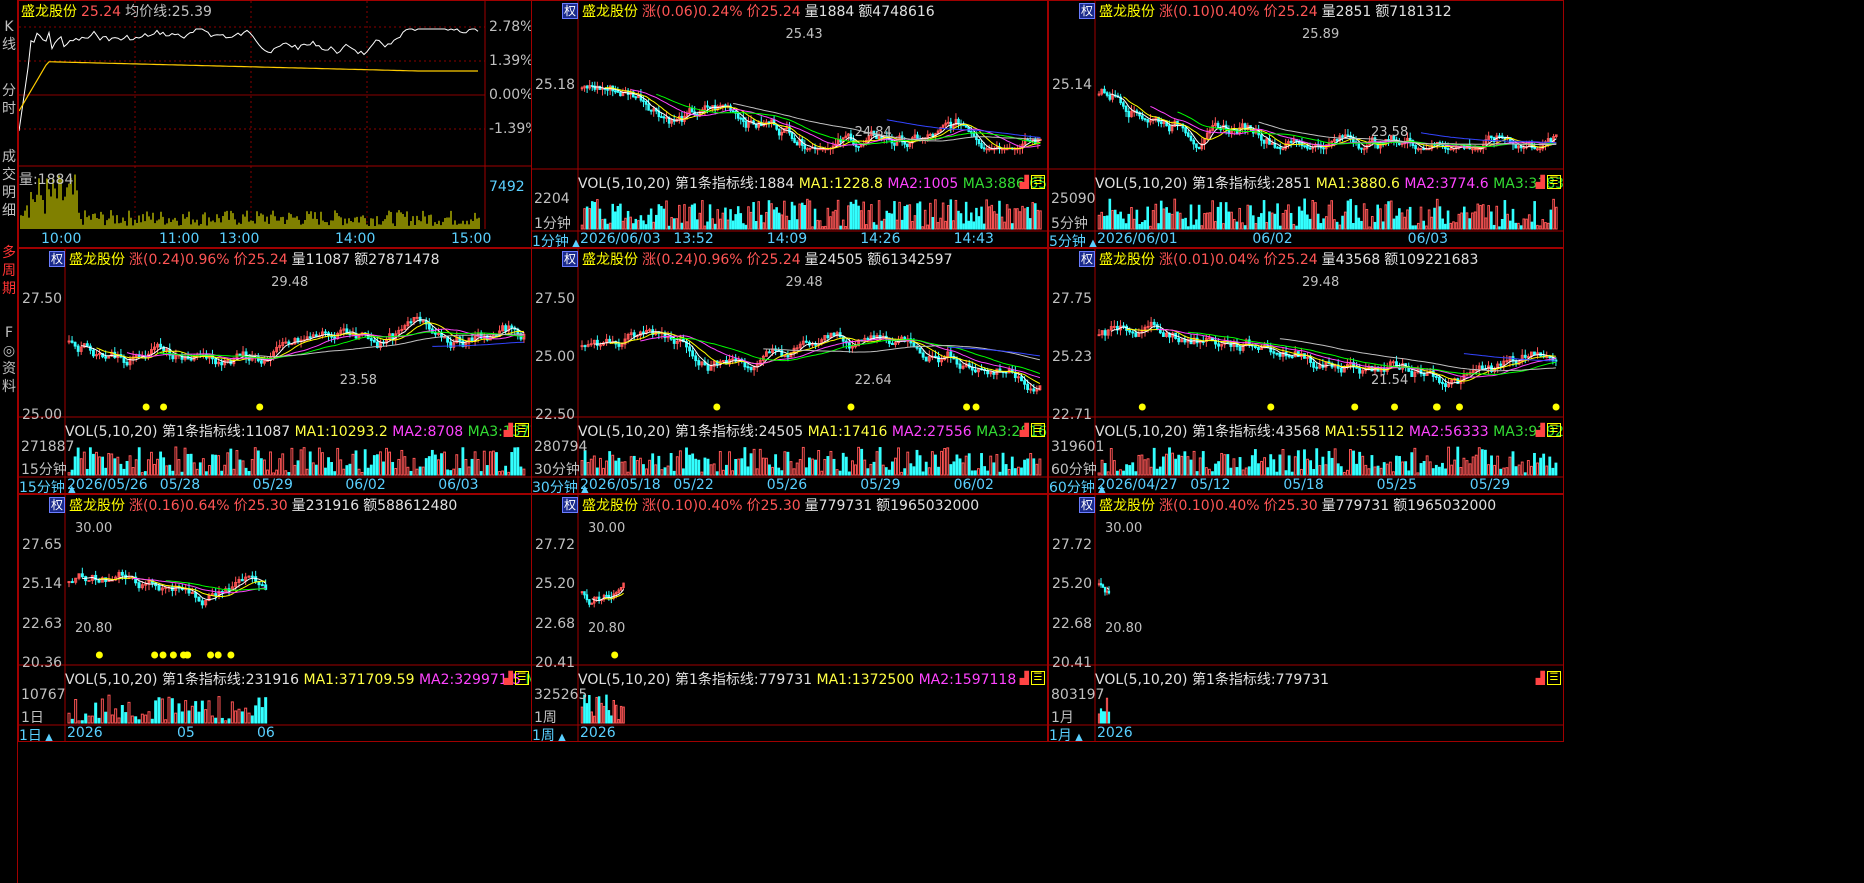 This screenshot has height=883, width=1864. What do you see at coordinates (9, 100) in the screenshot?
I see `tab-intraday: 分时` at bounding box center [9, 100].